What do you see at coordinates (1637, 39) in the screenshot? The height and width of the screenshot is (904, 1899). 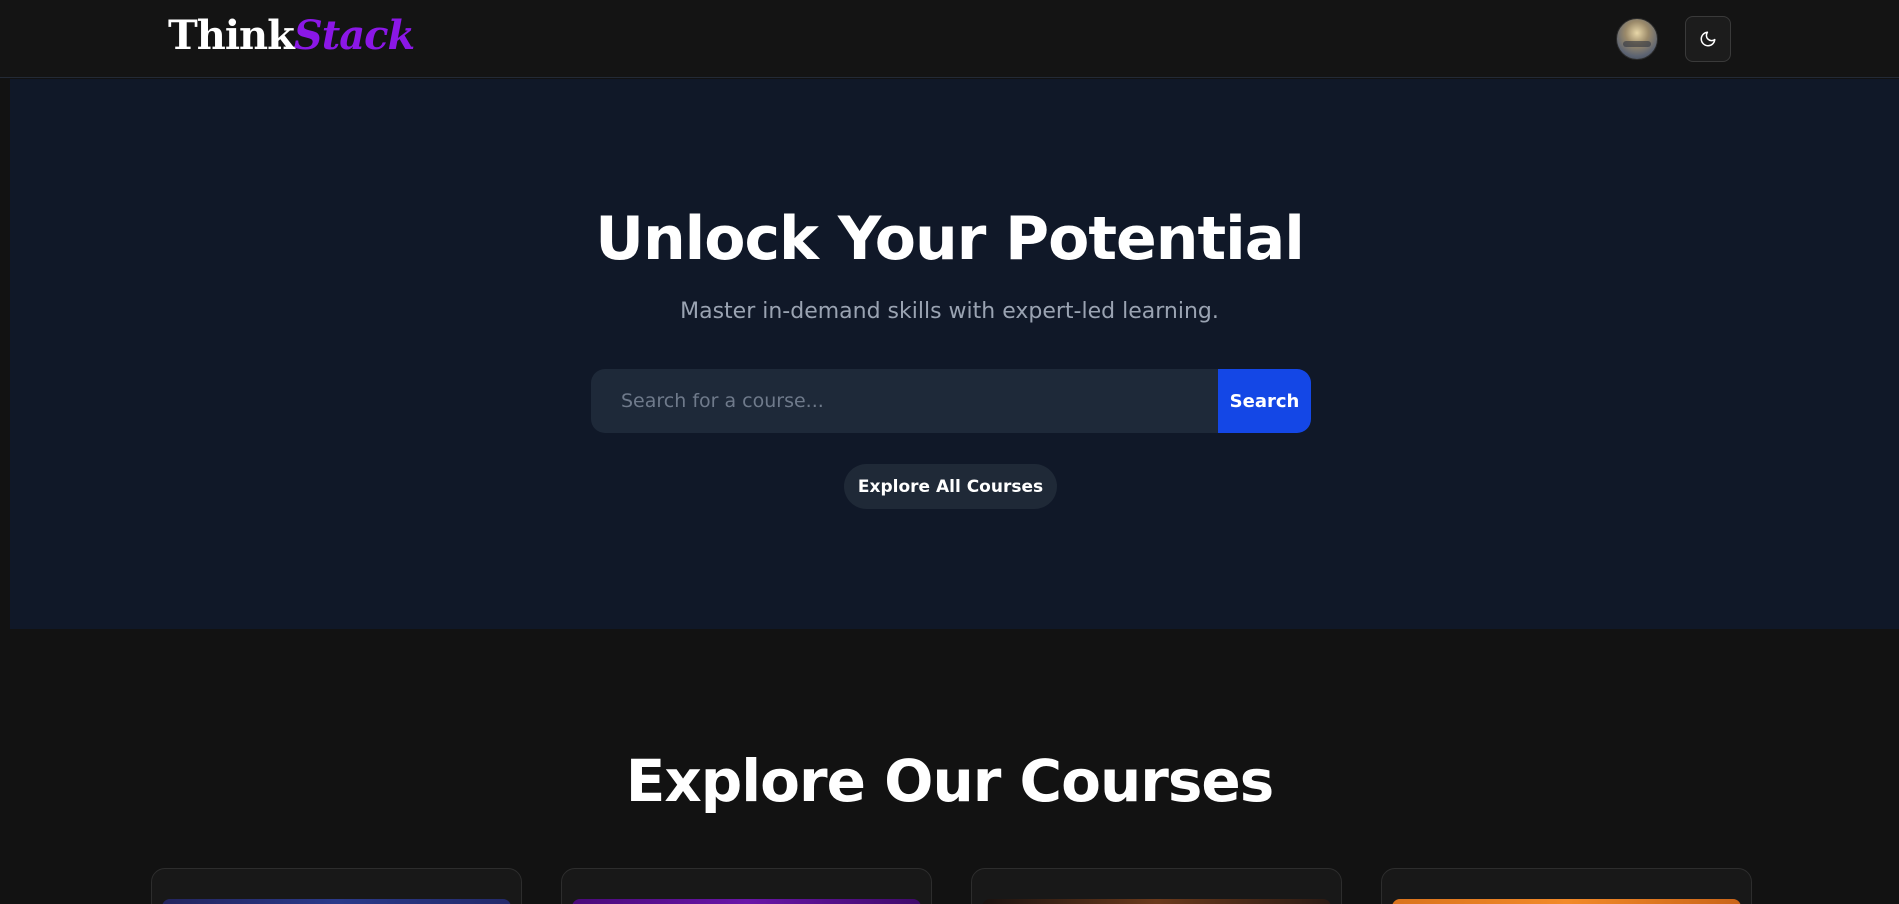 I see `user-avatar` at bounding box center [1637, 39].